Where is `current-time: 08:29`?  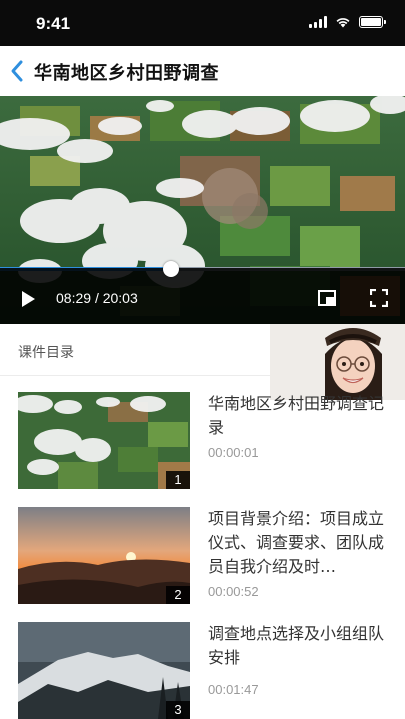 current-time: 08:29 is located at coordinates (74, 298).